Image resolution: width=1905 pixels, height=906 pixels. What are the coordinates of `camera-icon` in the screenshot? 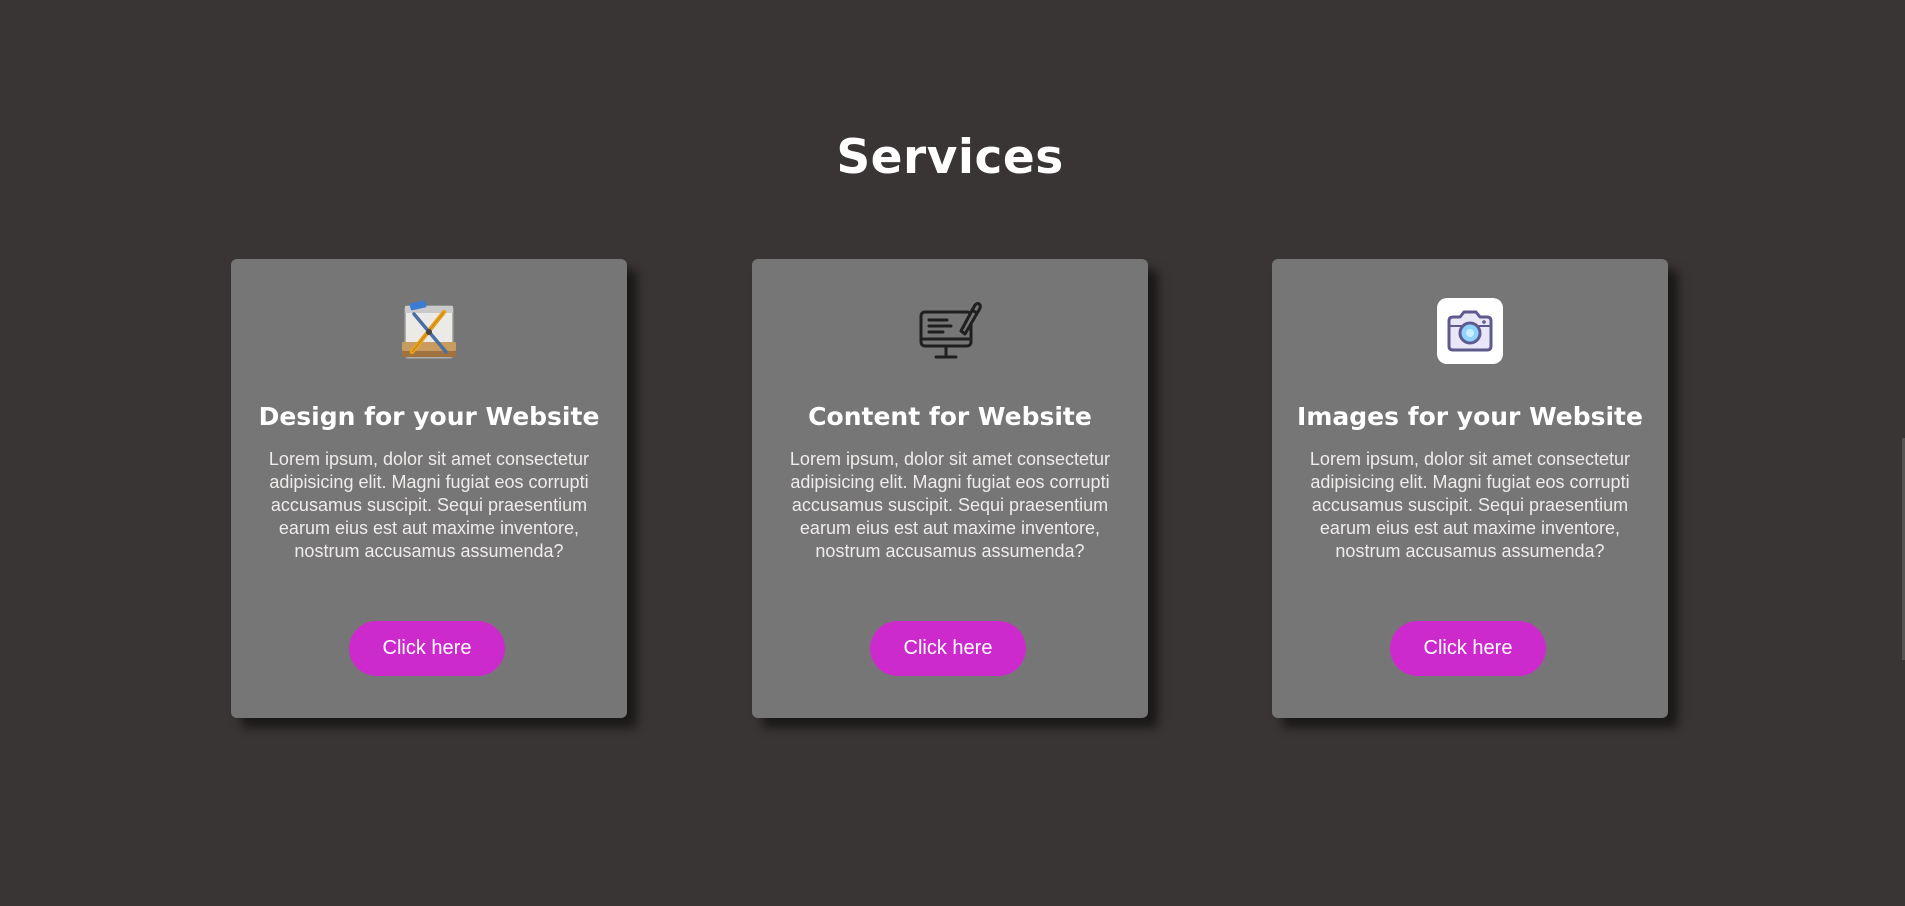 It's located at (1470, 331).